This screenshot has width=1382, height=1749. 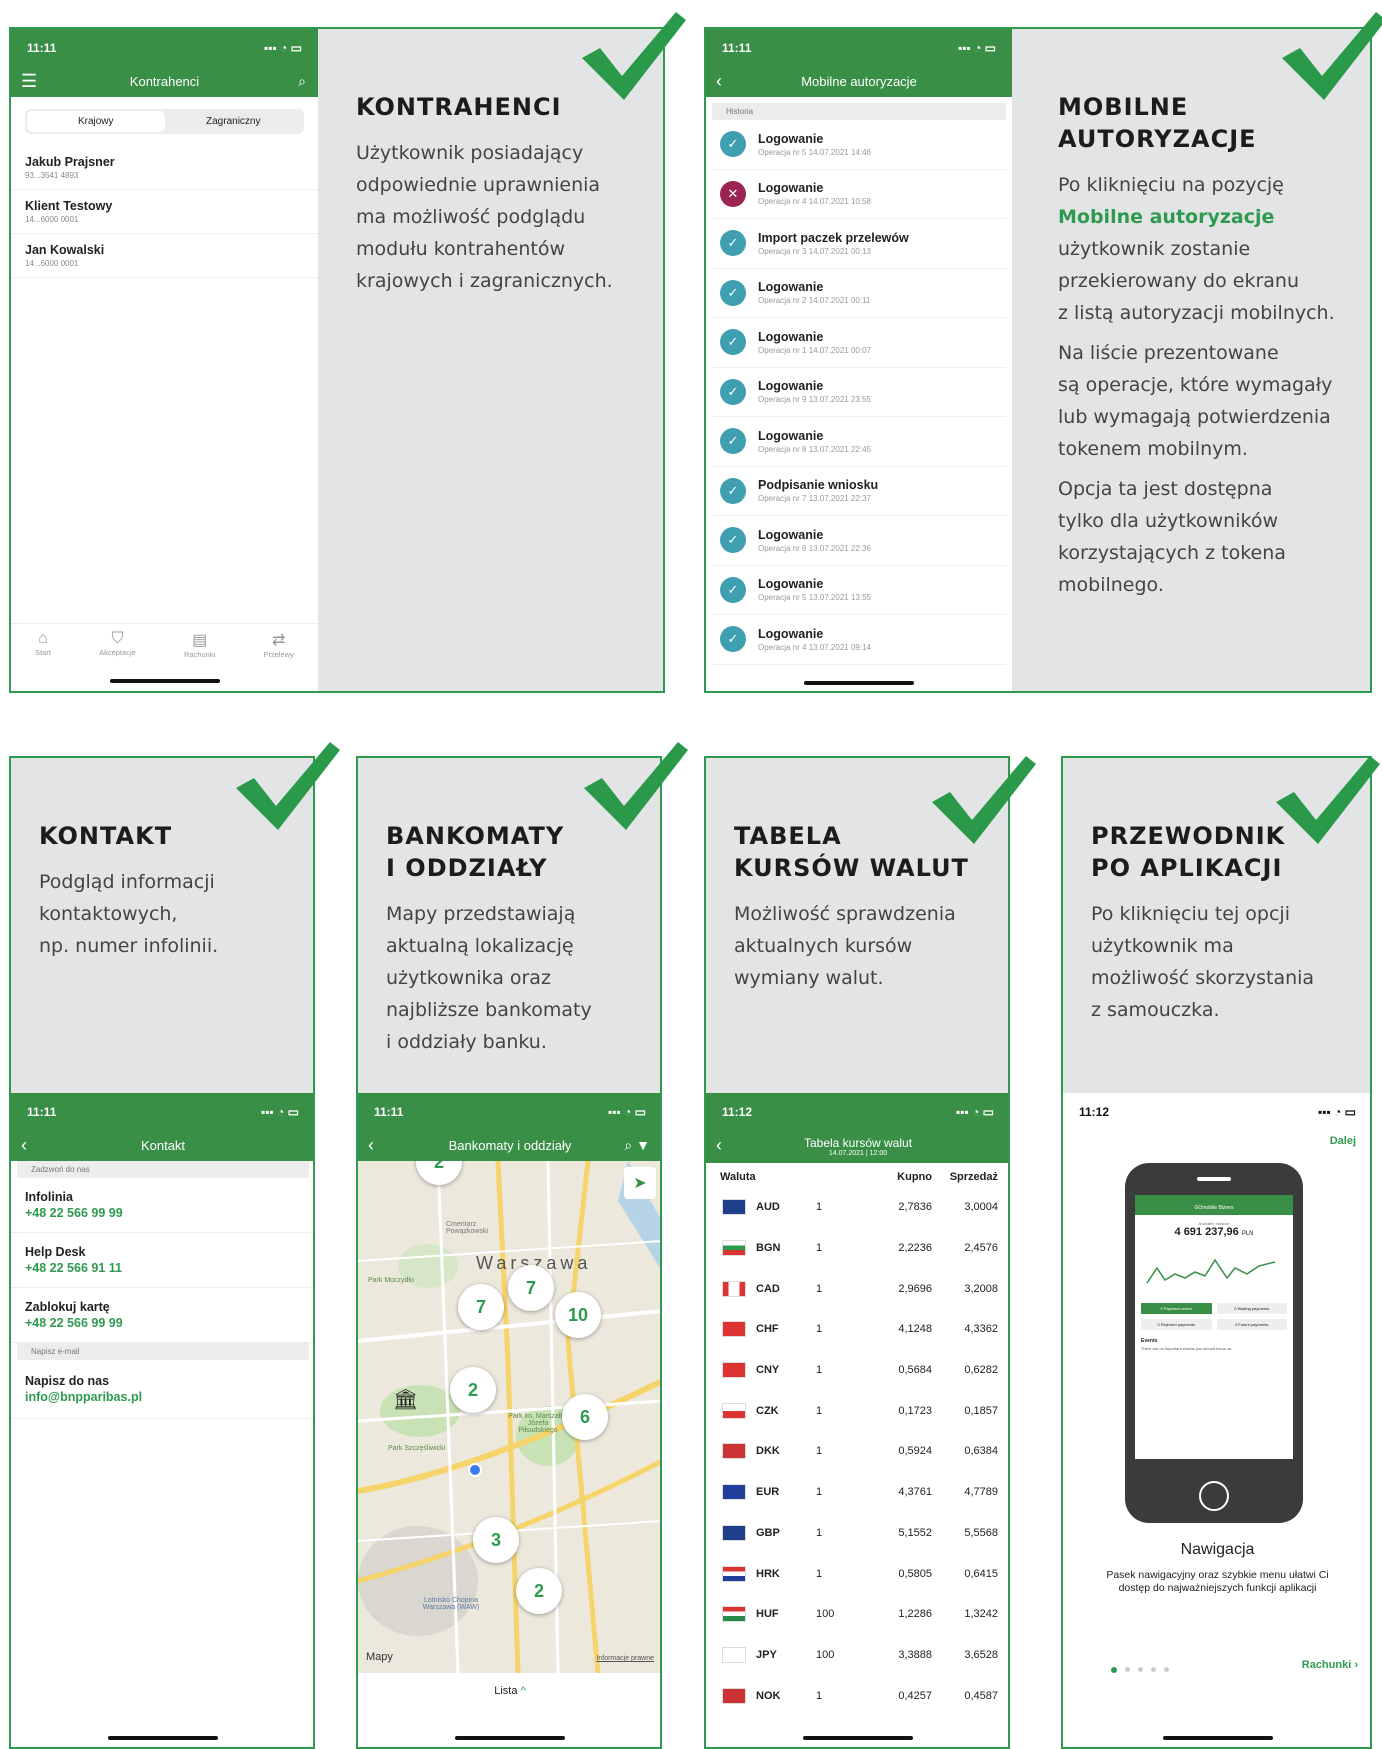 I want to click on table-row: GBP 1 5,1552 5,5568, so click(x=857, y=1533).